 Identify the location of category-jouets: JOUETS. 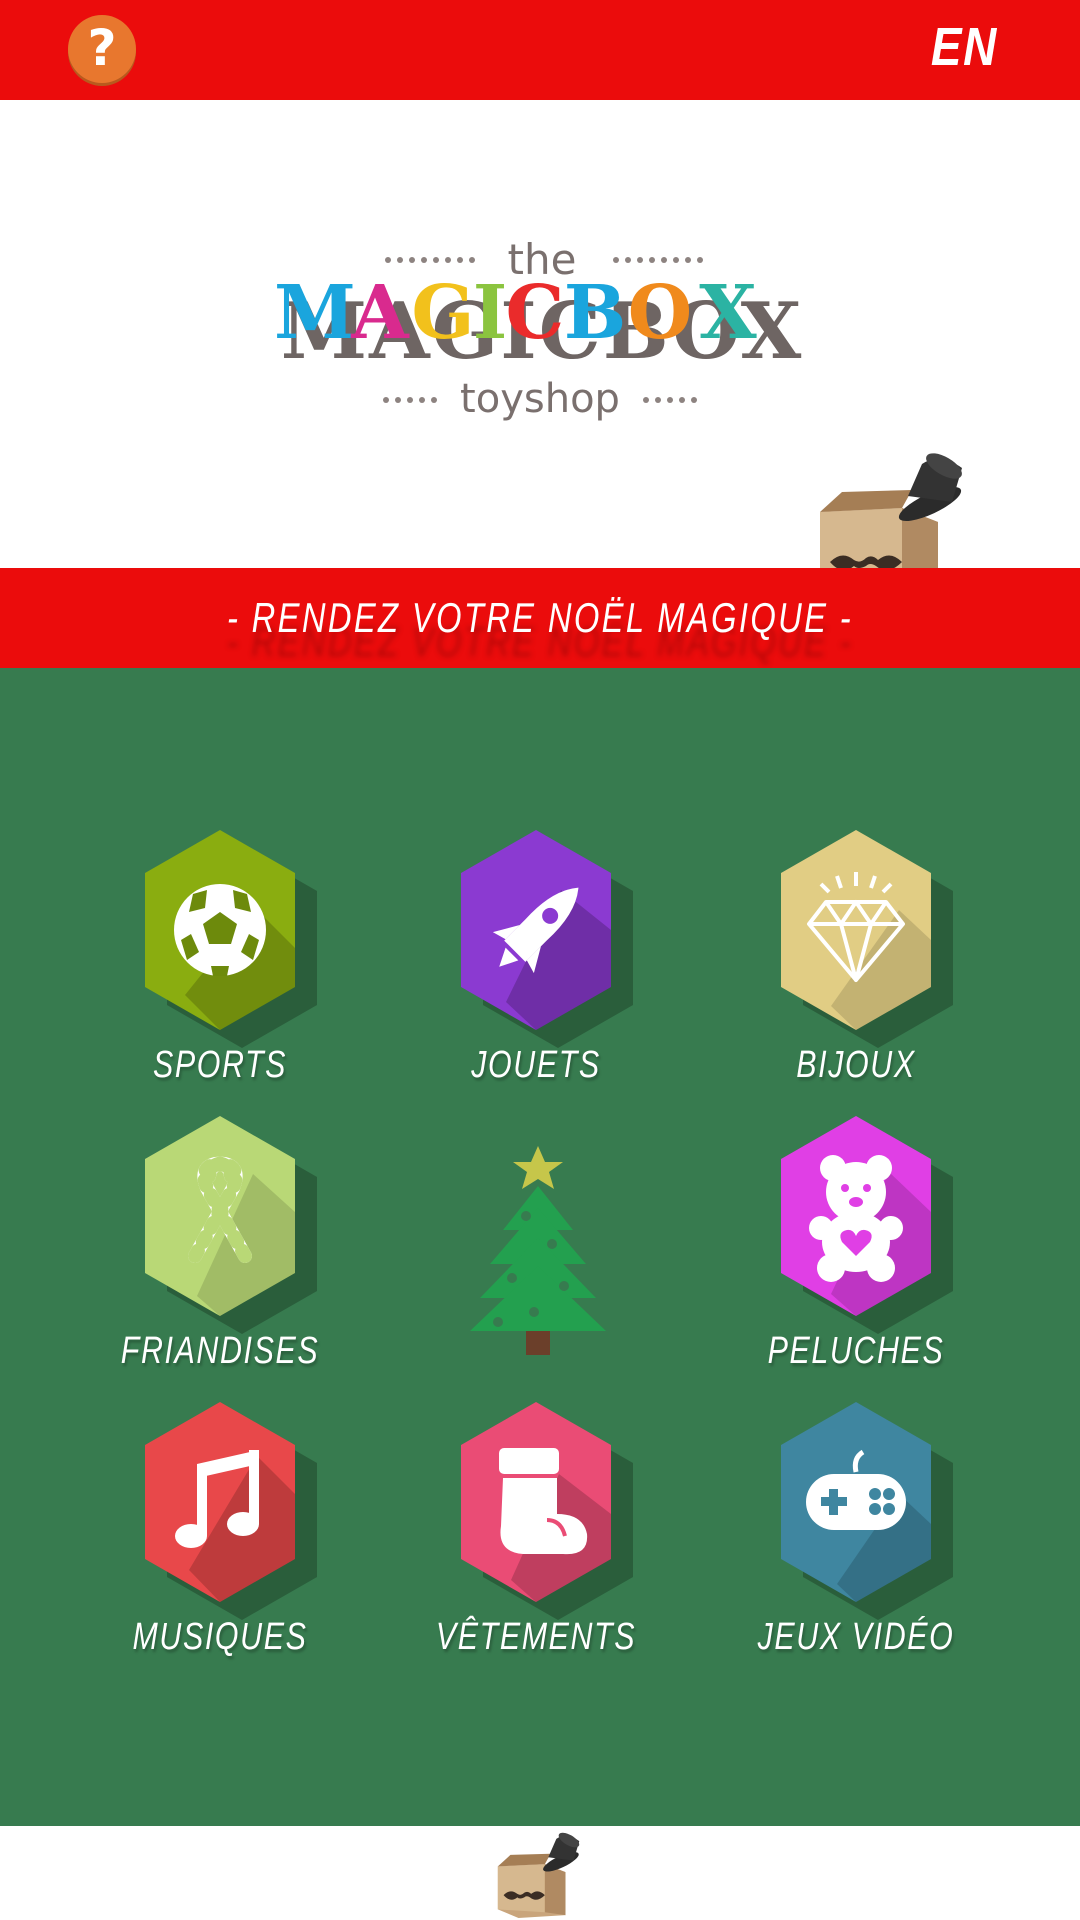
(536, 965).